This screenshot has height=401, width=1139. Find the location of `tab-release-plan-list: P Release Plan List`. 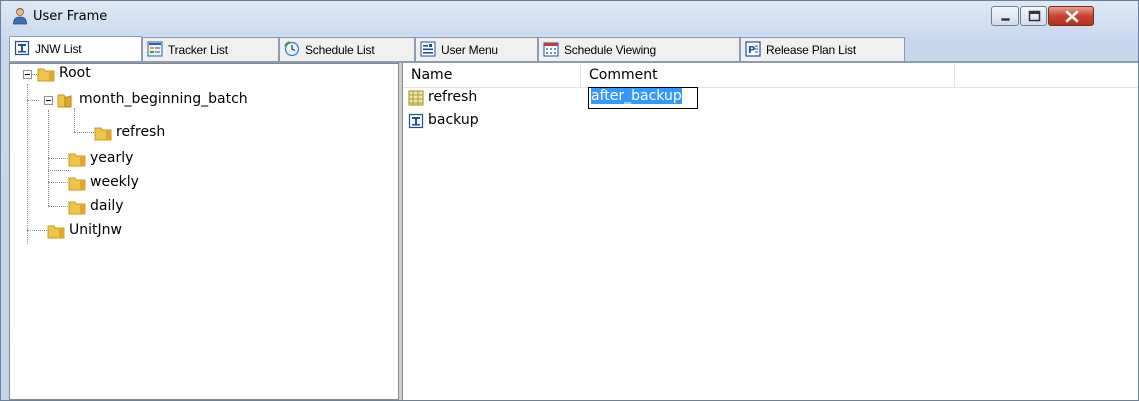

tab-release-plan-list: P Release Plan List is located at coordinates (822, 49).